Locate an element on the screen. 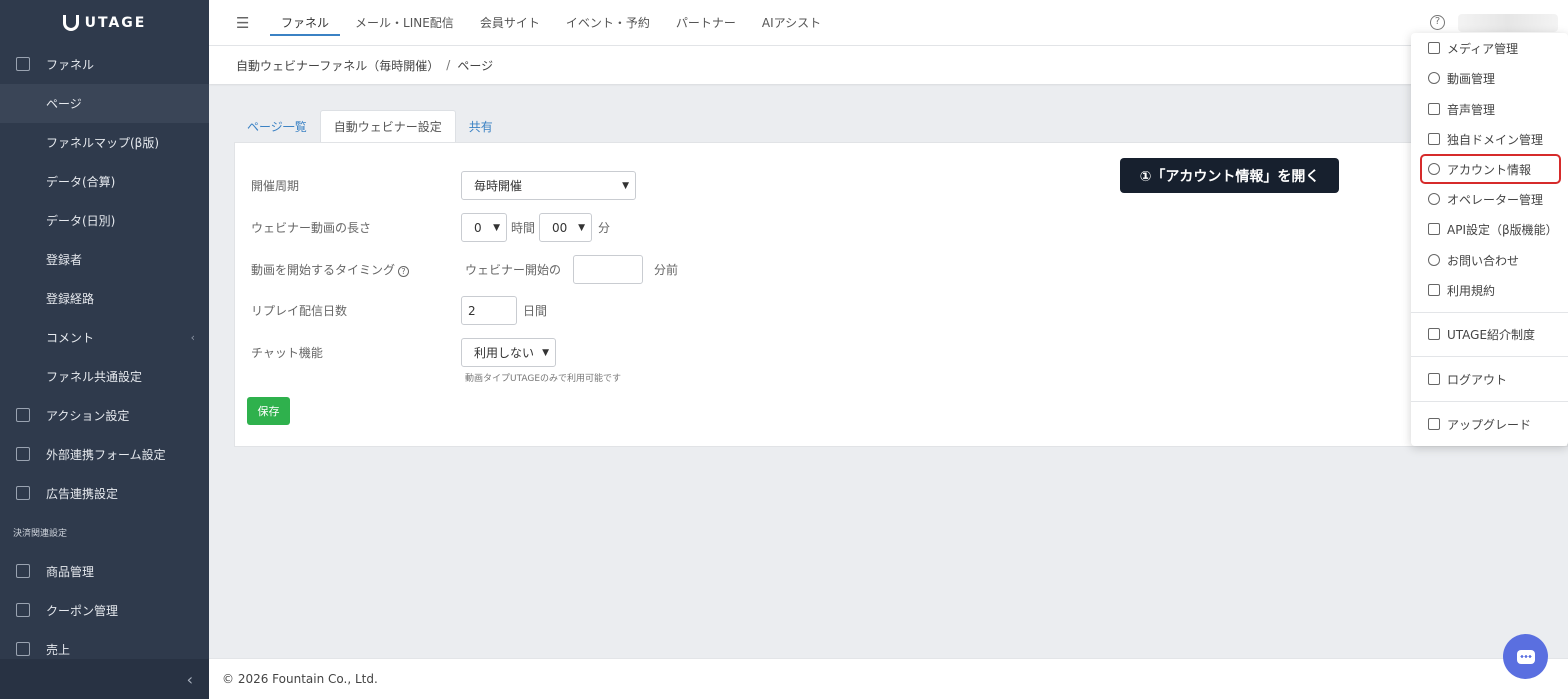  row-chat: チャット機能 利用しない ▼ is located at coordinates (403, 352).